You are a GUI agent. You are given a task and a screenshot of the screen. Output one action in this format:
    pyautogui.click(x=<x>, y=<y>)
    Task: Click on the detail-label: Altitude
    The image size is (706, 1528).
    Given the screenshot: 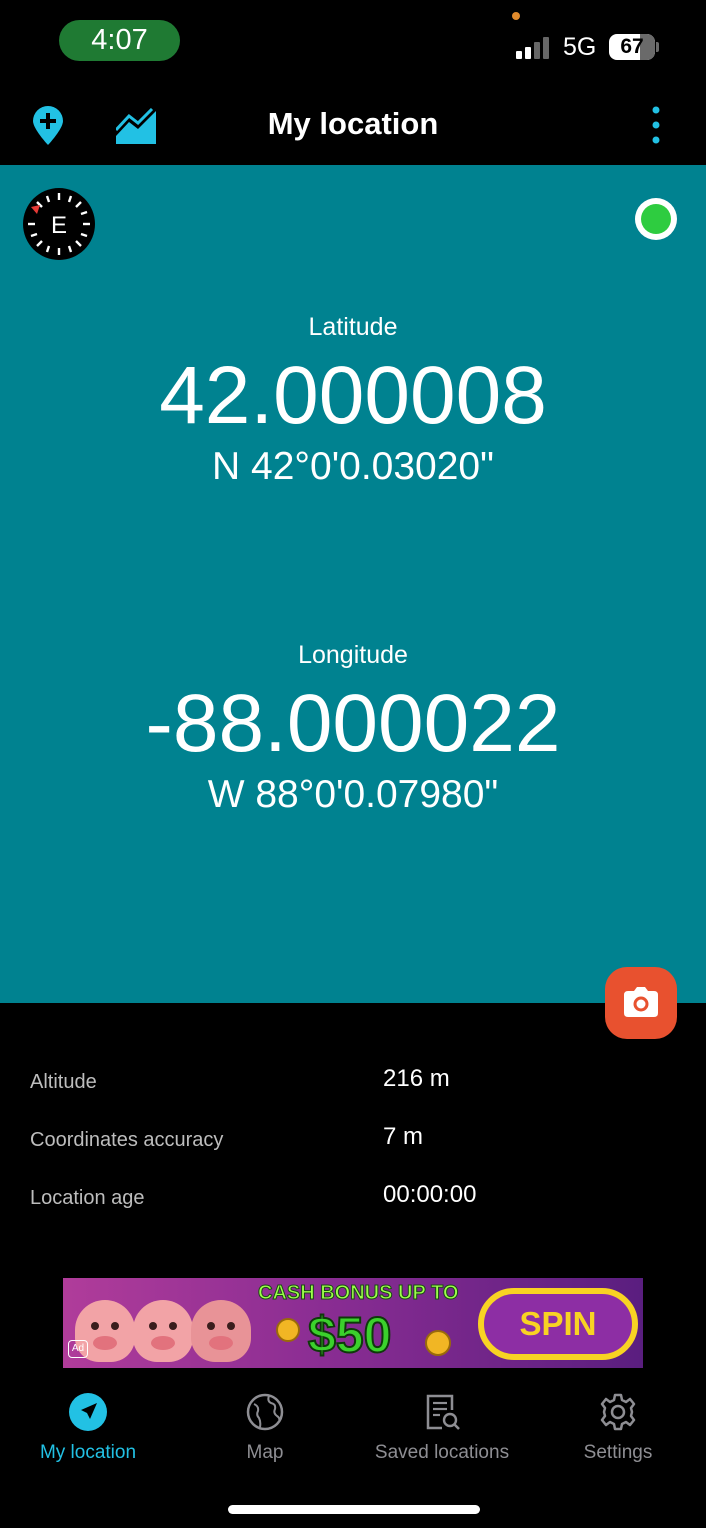 What is the action you would take?
    pyautogui.click(x=63, y=1082)
    